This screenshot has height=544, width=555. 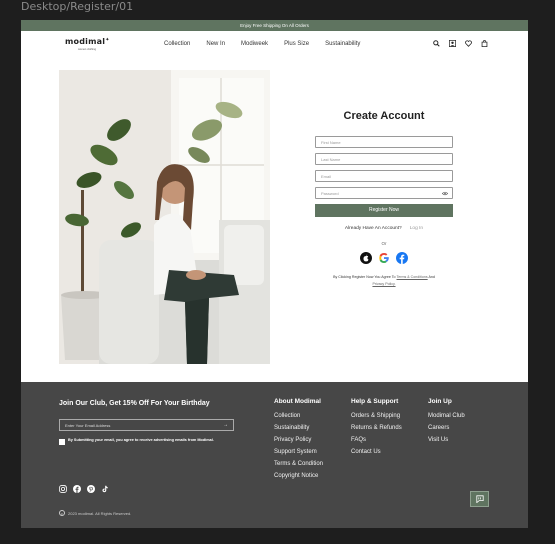 What do you see at coordinates (376, 142) in the screenshot?
I see `first-name-input` at bounding box center [376, 142].